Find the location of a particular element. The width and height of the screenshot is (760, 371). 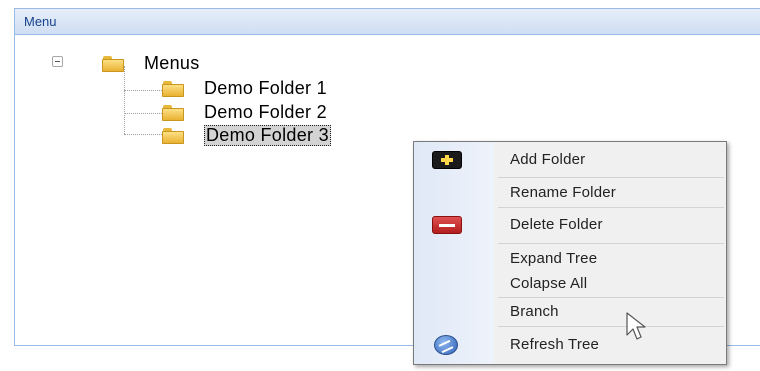

menu-item-label: Branch is located at coordinates (534, 311).